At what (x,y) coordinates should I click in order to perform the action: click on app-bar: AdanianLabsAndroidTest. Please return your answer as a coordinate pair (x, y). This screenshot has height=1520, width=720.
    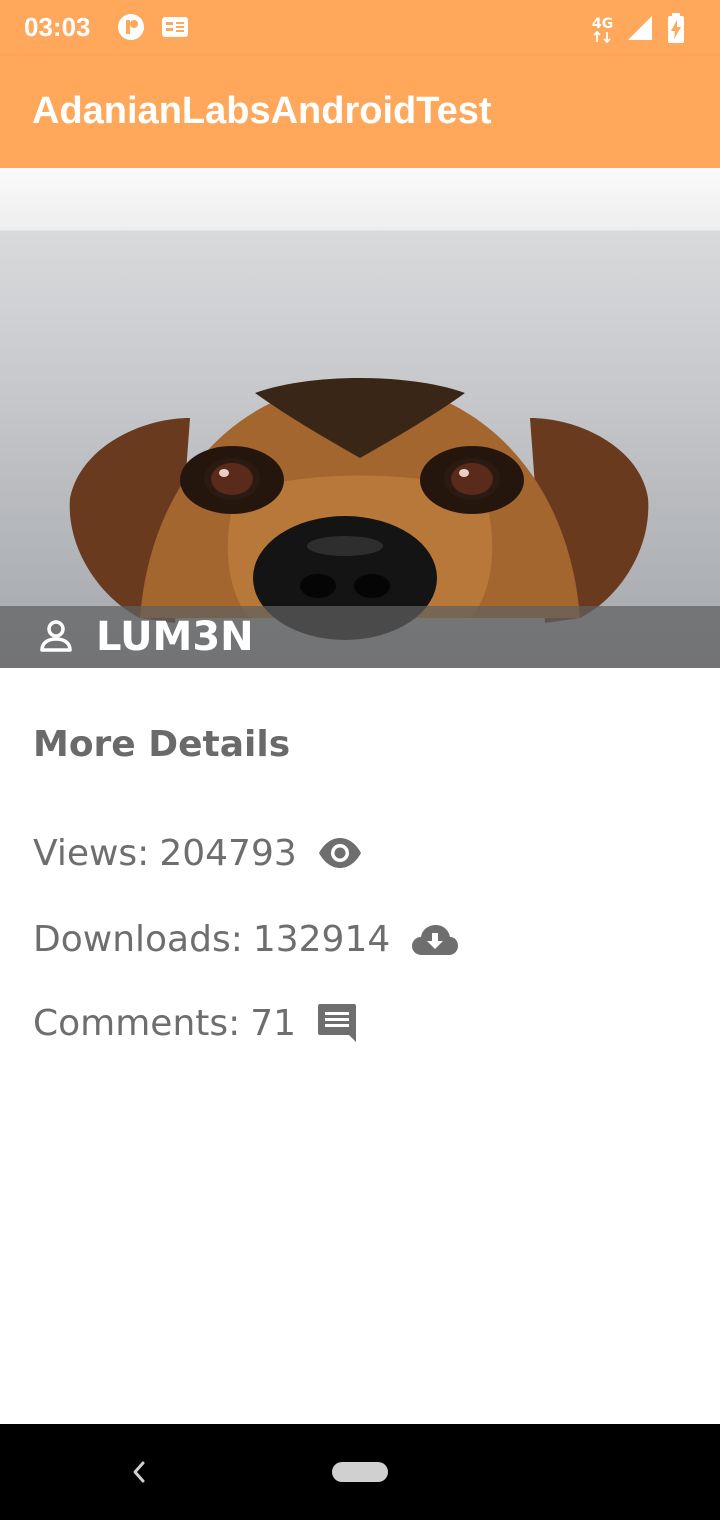
    Looking at the image, I should click on (360, 112).